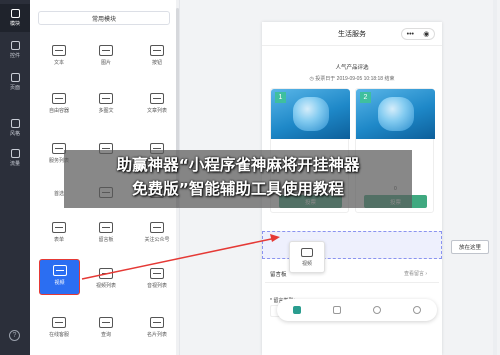 This screenshot has width=500, height=355. Describe the element at coordinates (410, 34) in the screenshot. I see `more-icon: •••` at that location.